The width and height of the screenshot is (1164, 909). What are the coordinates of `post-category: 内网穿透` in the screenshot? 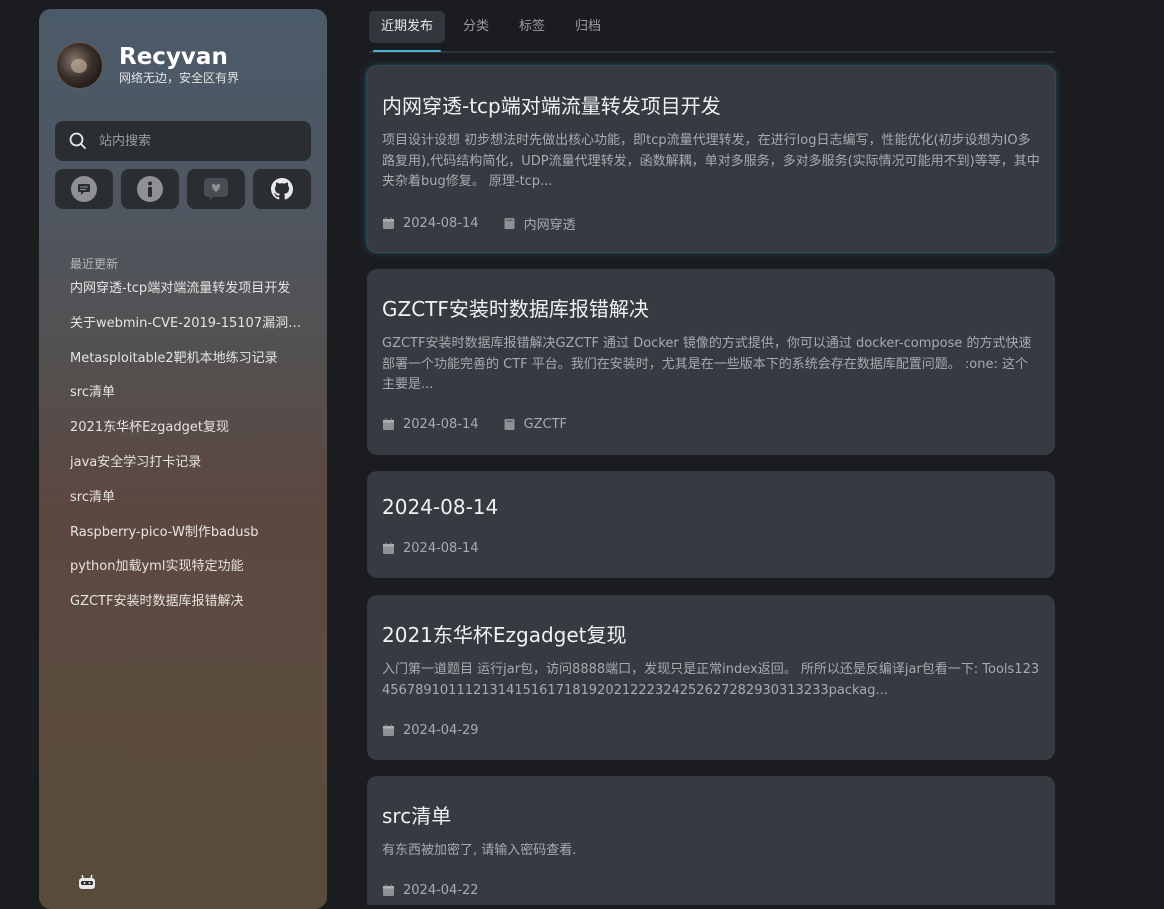 It's located at (539, 223).